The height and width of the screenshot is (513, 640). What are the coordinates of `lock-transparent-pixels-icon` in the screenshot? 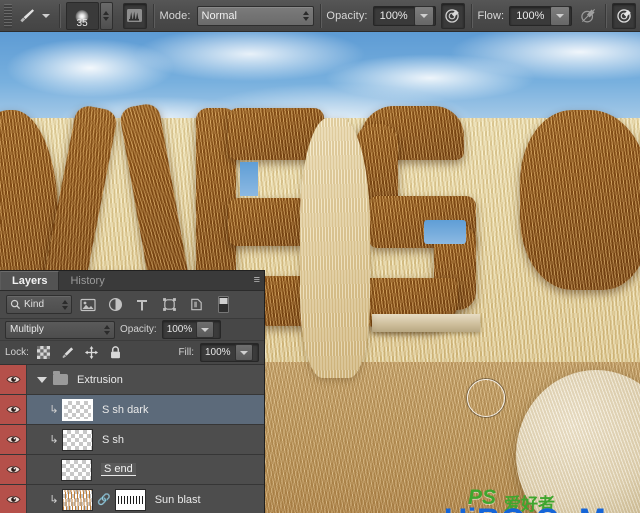 It's located at (44, 353).